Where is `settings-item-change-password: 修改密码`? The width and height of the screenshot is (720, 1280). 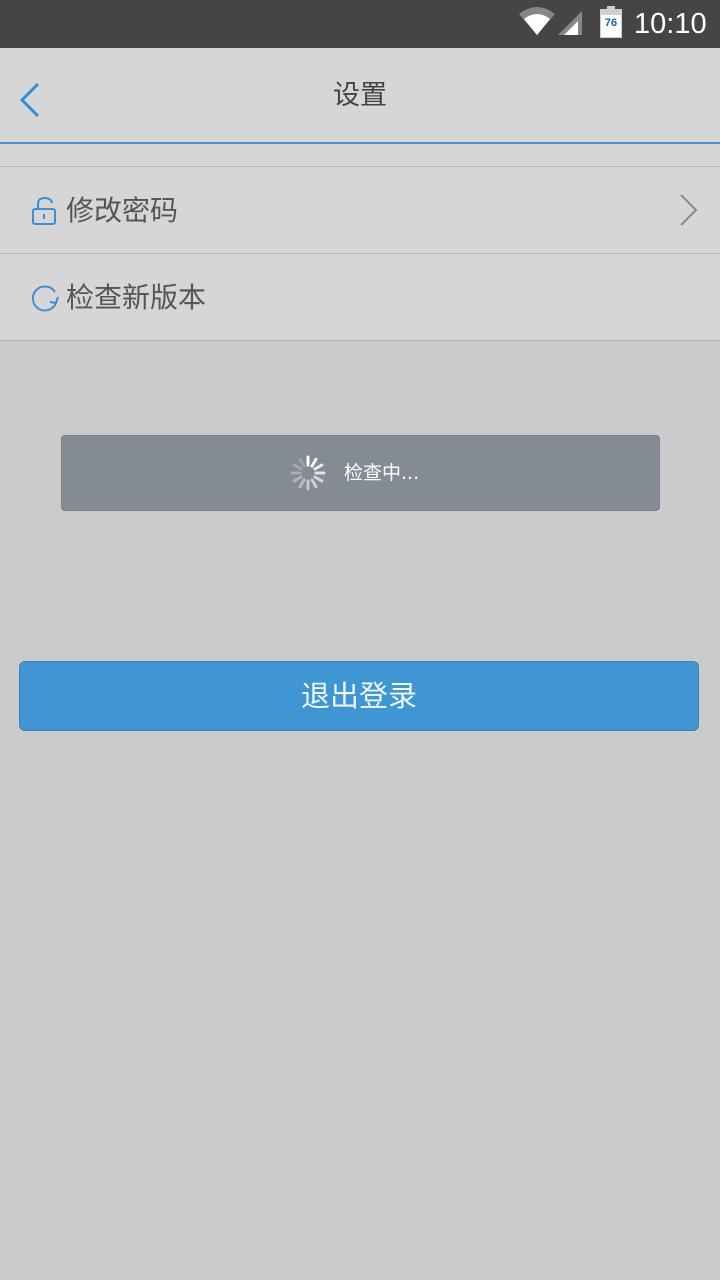 settings-item-change-password: 修改密码 is located at coordinates (360, 210).